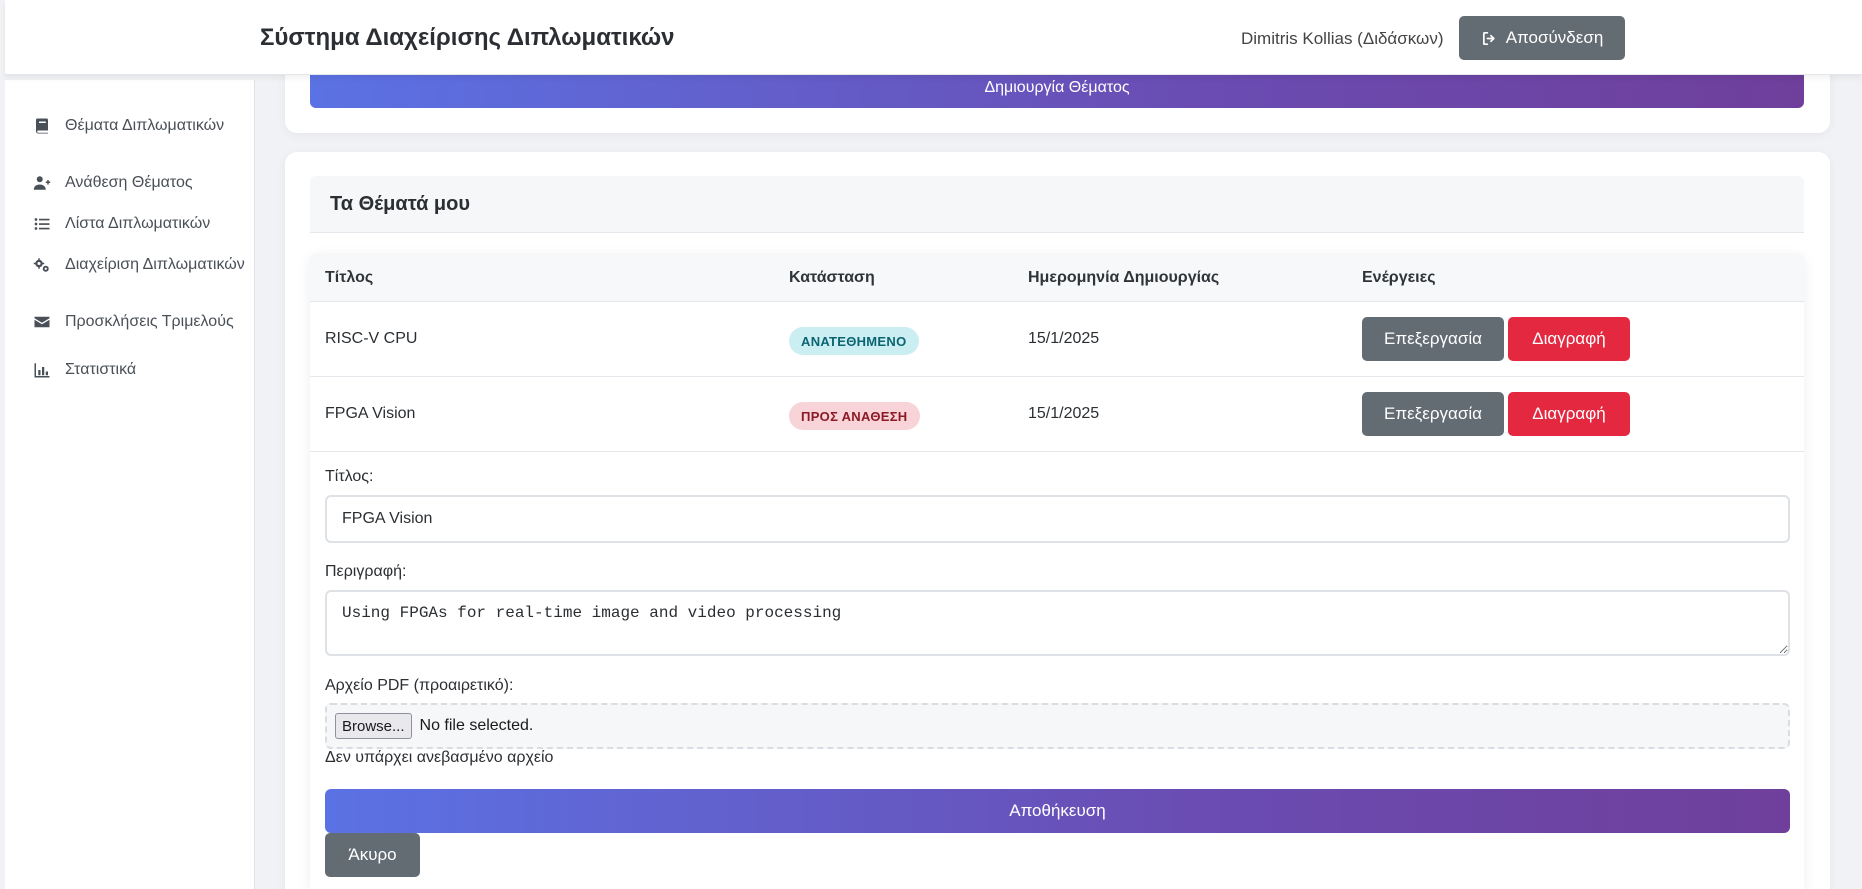 This screenshot has width=1862, height=889. Describe the element at coordinates (1057, 519) in the screenshot. I see `title-input` at that location.